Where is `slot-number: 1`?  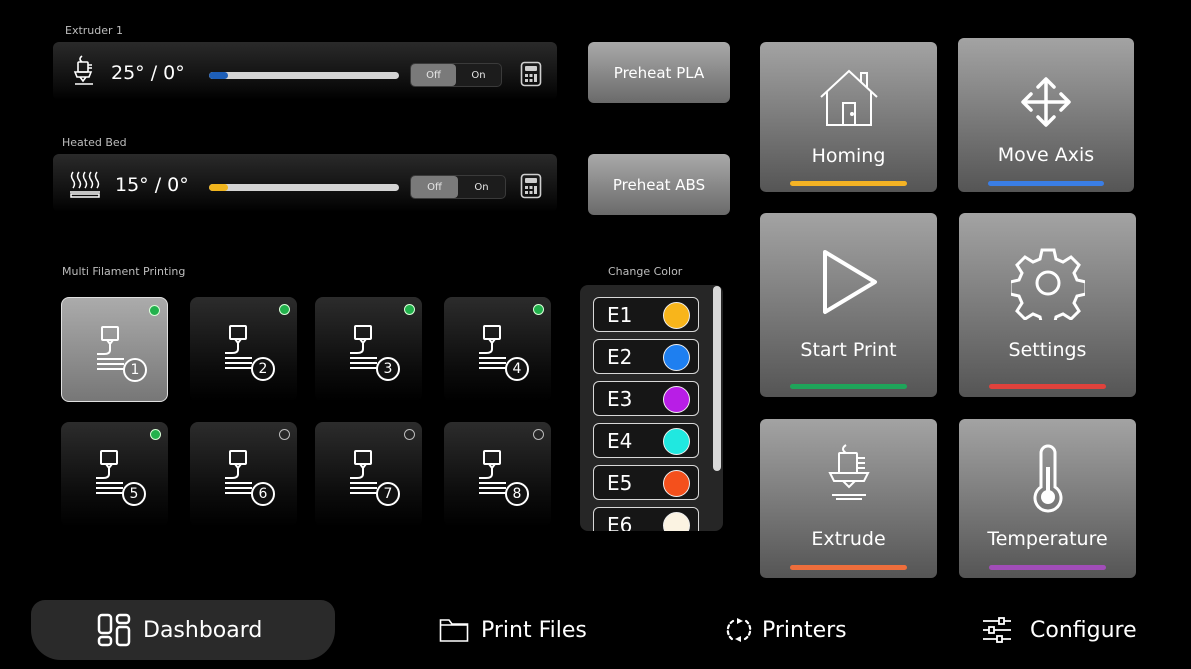
slot-number: 1 is located at coordinates (135, 370).